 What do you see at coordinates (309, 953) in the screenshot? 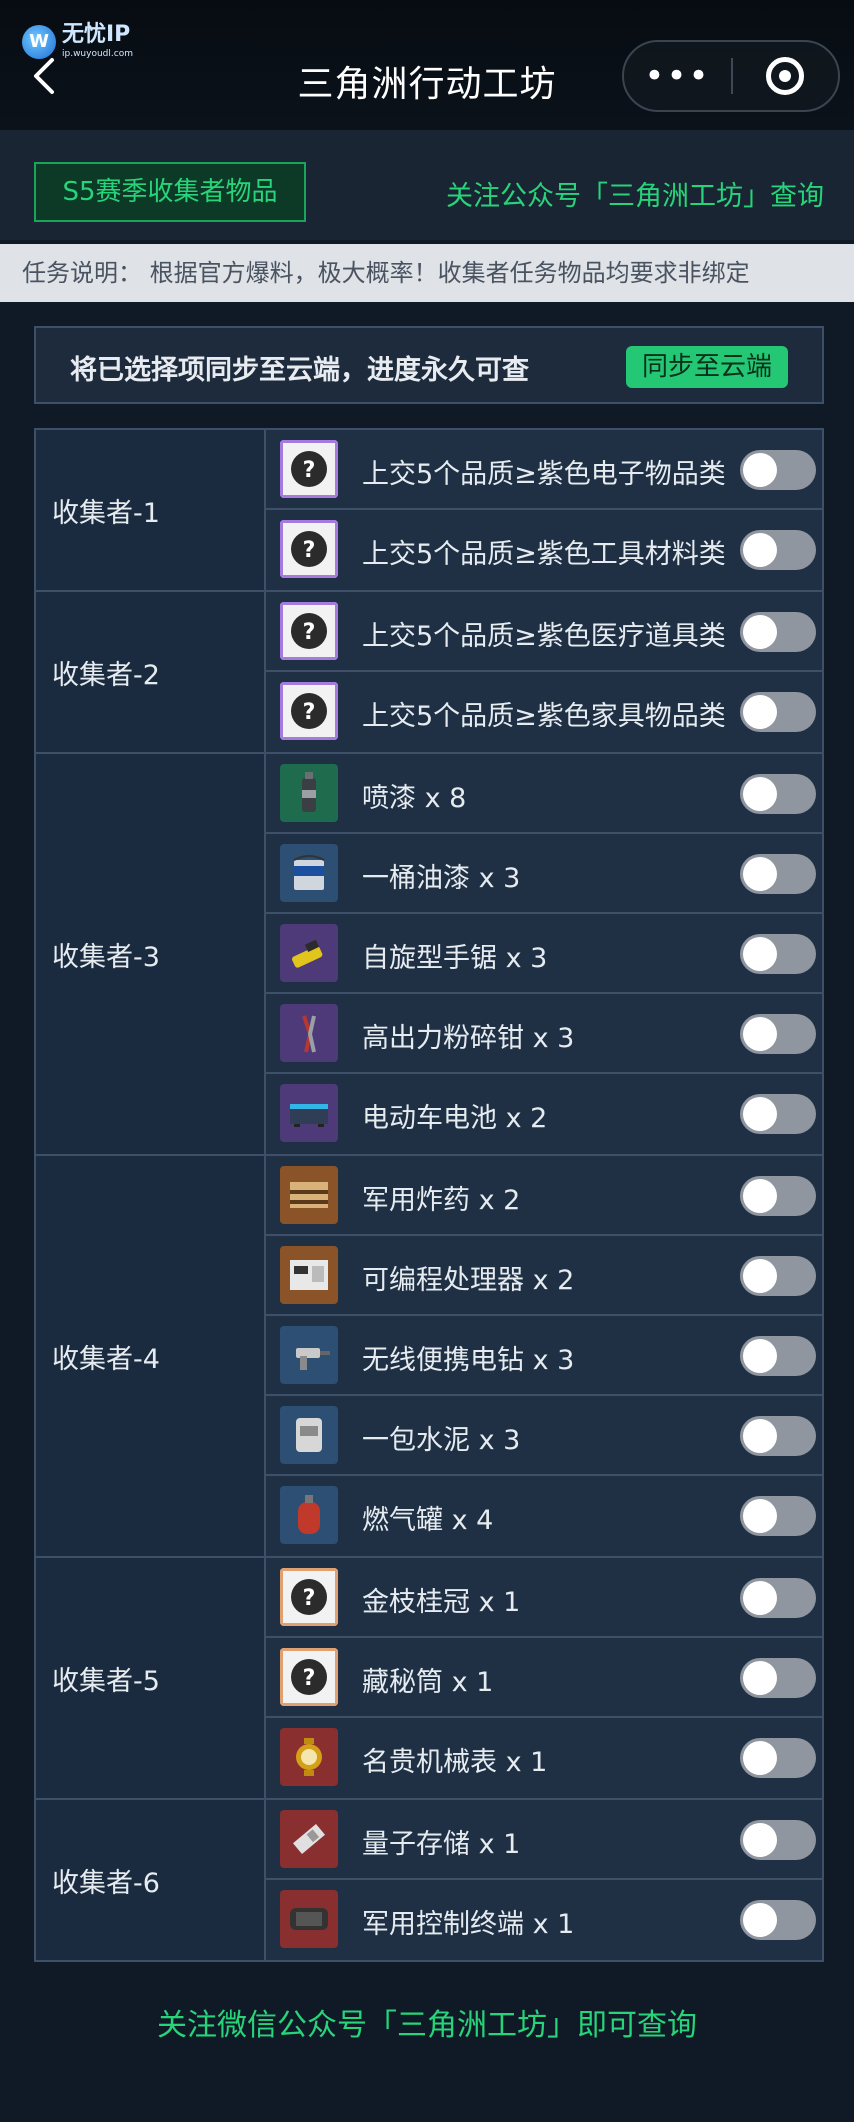
I see `hand-saw-icon` at bounding box center [309, 953].